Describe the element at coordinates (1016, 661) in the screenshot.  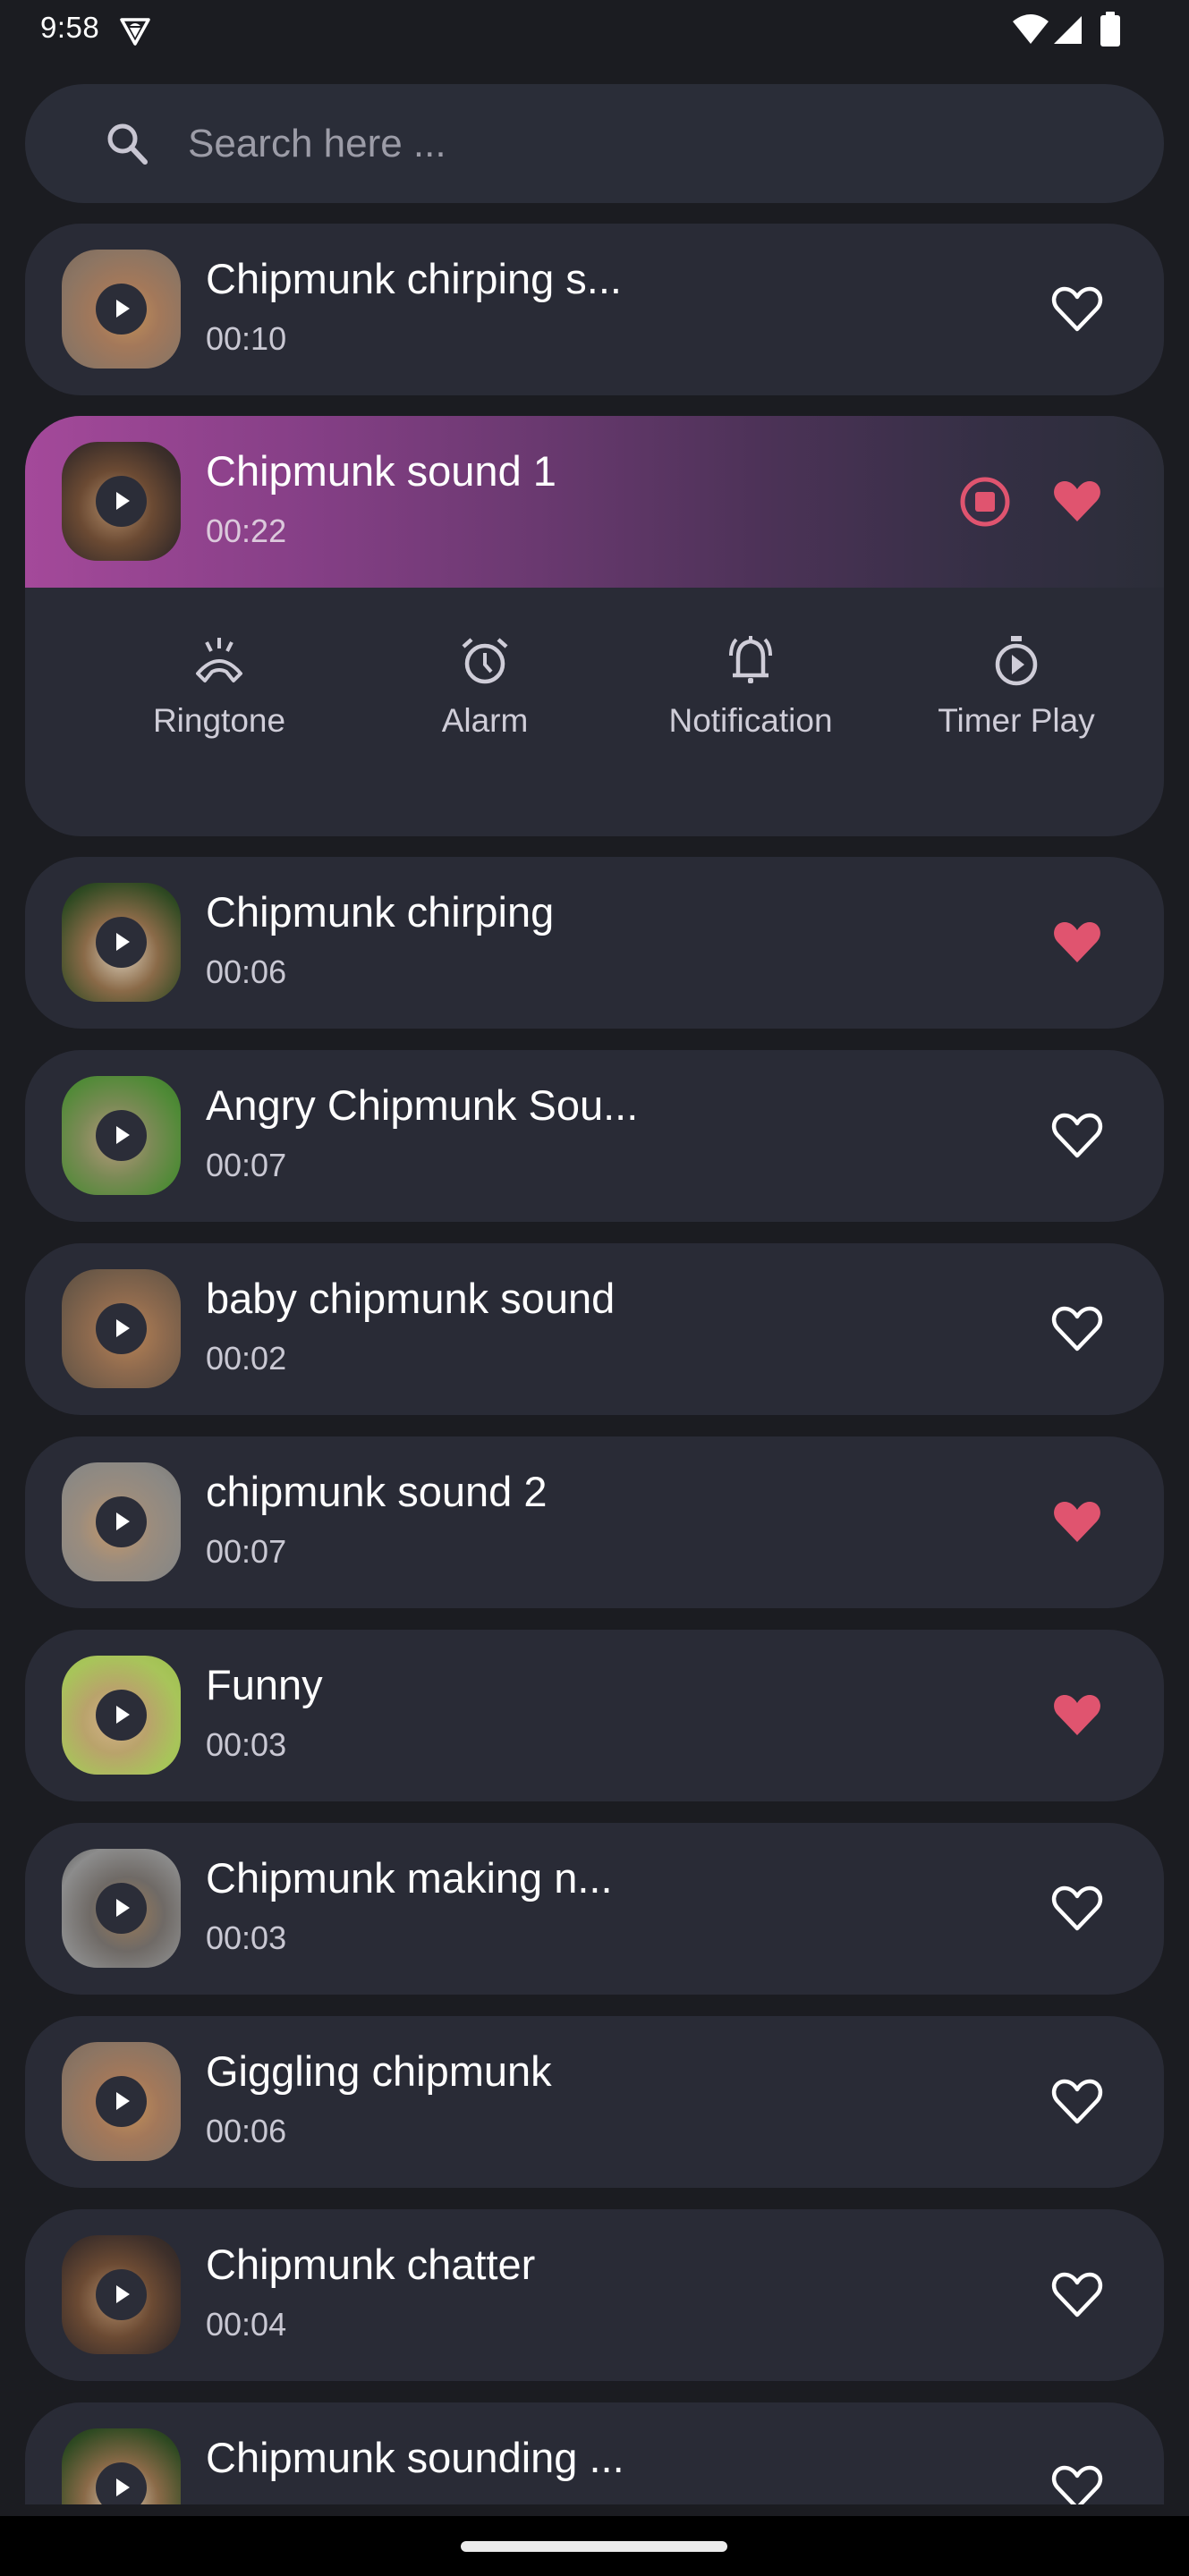
I see `timer-play-icon` at that location.